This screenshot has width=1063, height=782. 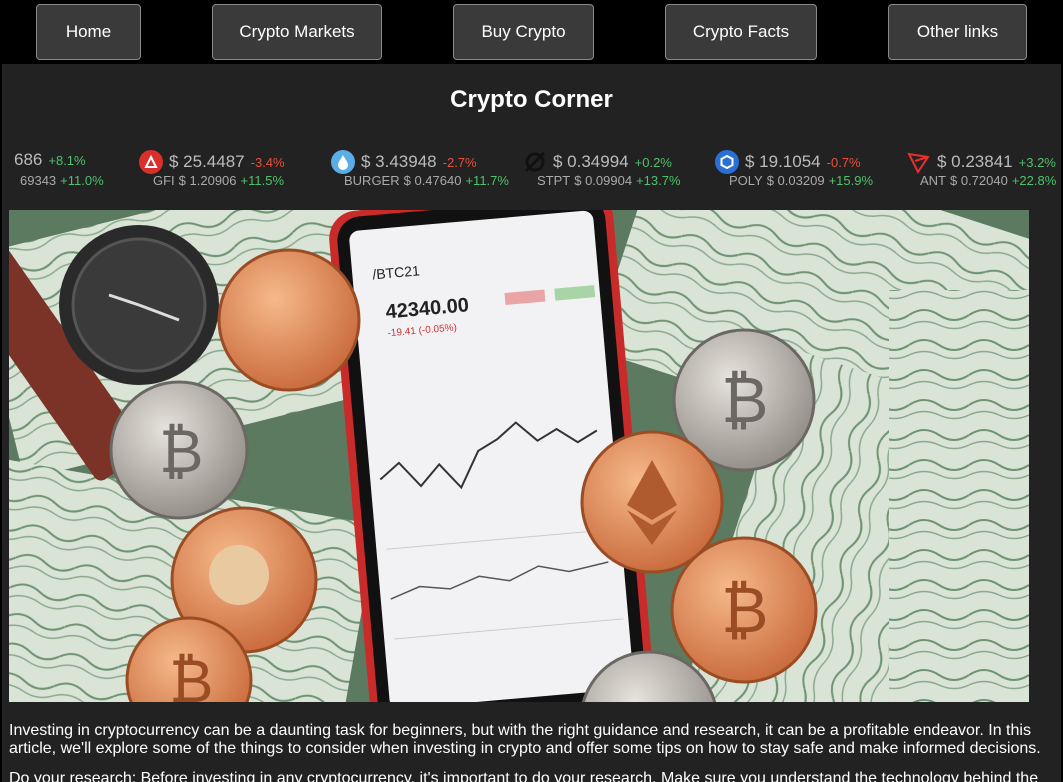 What do you see at coordinates (843, 162) in the screenshot?
I see `ticker-change: -0.7%` at bounding box center [843, 162].